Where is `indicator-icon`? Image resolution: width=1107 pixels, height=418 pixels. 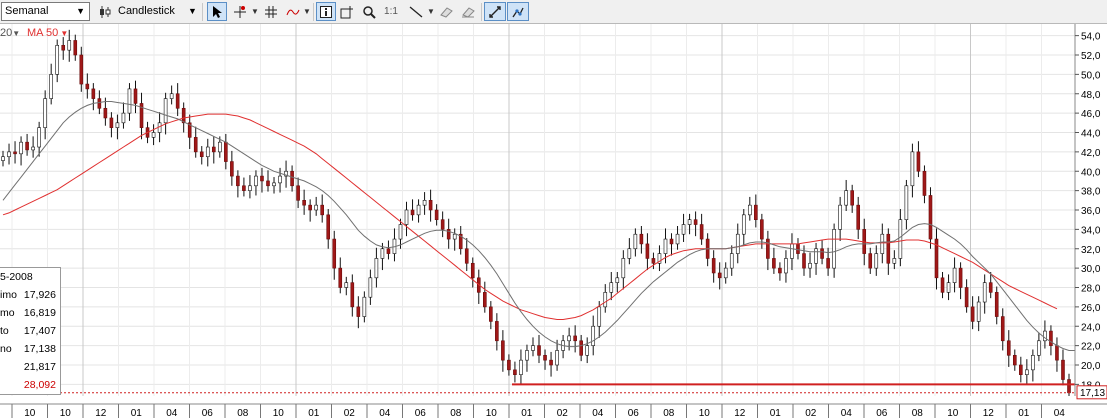
indicator-icon is located at coordinates (293, 11).